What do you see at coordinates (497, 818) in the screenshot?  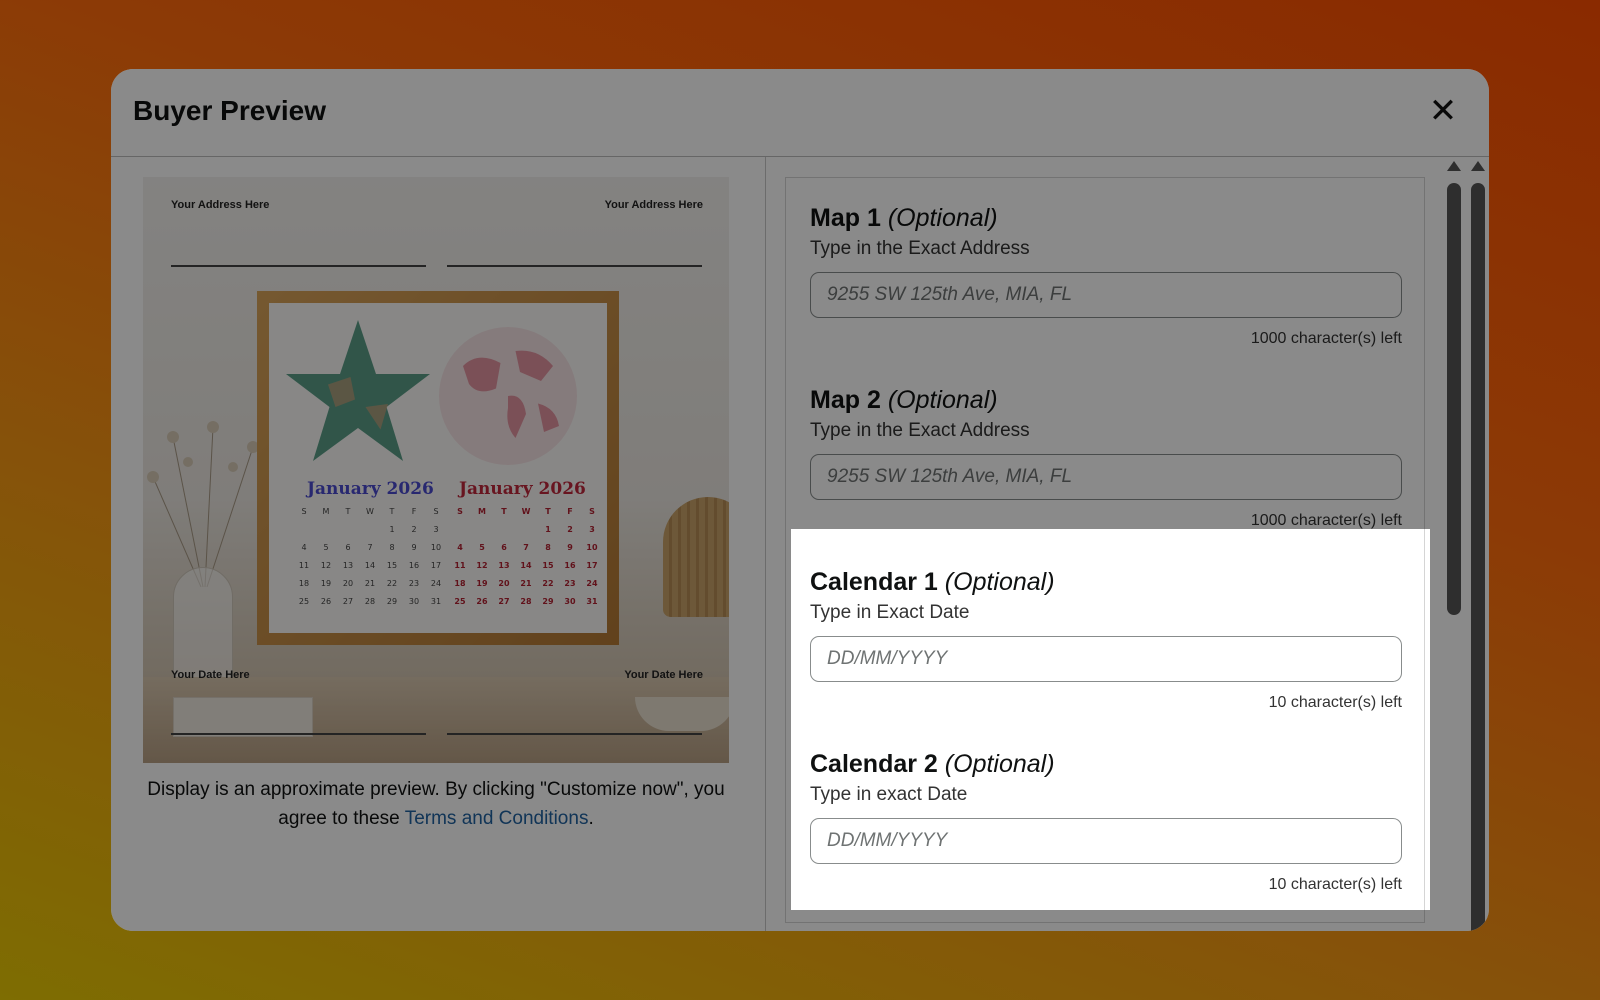 I see `terms-and-conditions-link: Terms and Conditions` at bounding box center [497, 818].